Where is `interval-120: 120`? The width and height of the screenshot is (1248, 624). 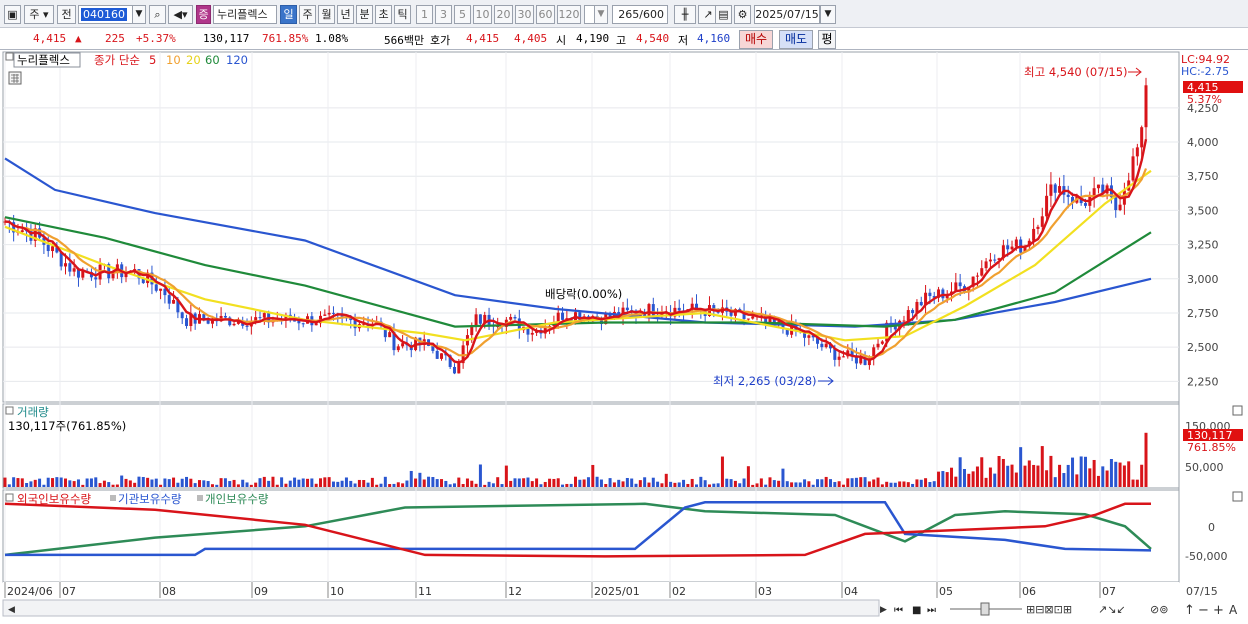 interval-120: 120 is located at coordinates (569, 14).